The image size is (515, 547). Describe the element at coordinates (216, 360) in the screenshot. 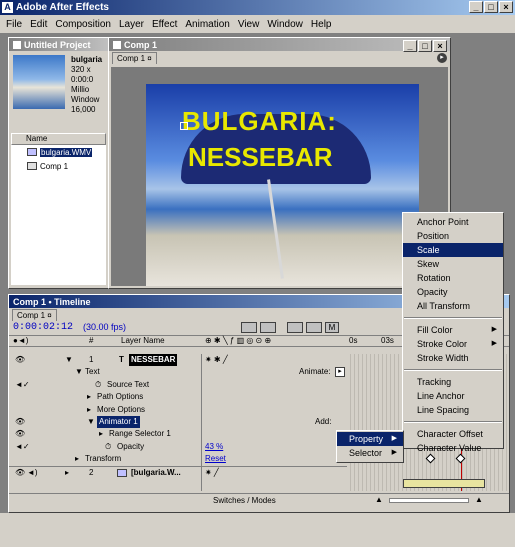

I see `layer-switch-icons: ✷ ✱ ╱` at that location.